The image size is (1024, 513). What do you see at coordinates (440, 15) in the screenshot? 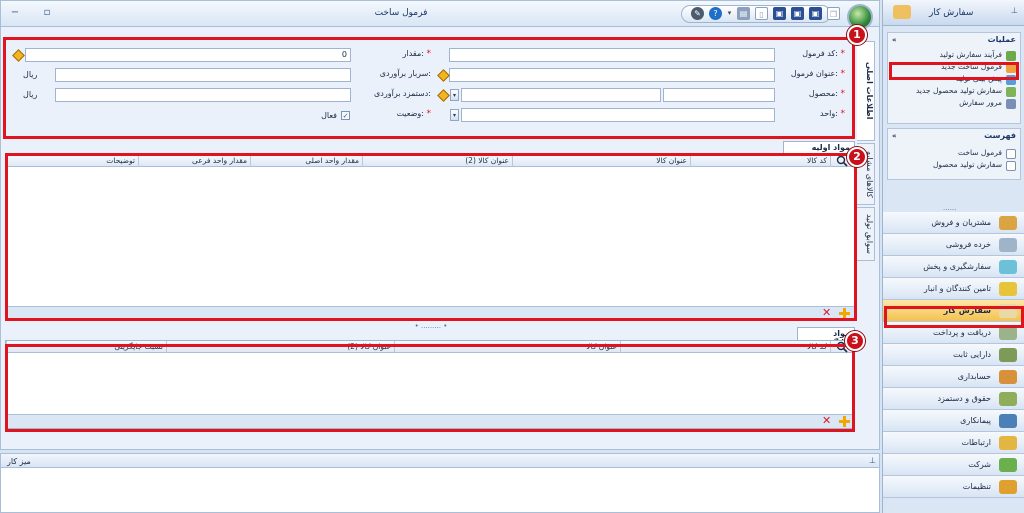
I see `title-bar: − ▫ فرمول ساخت ✎ ? ▾ ▤ ▯ ▣ ▣ ▣ ❐` at bounding box center [440, 15].